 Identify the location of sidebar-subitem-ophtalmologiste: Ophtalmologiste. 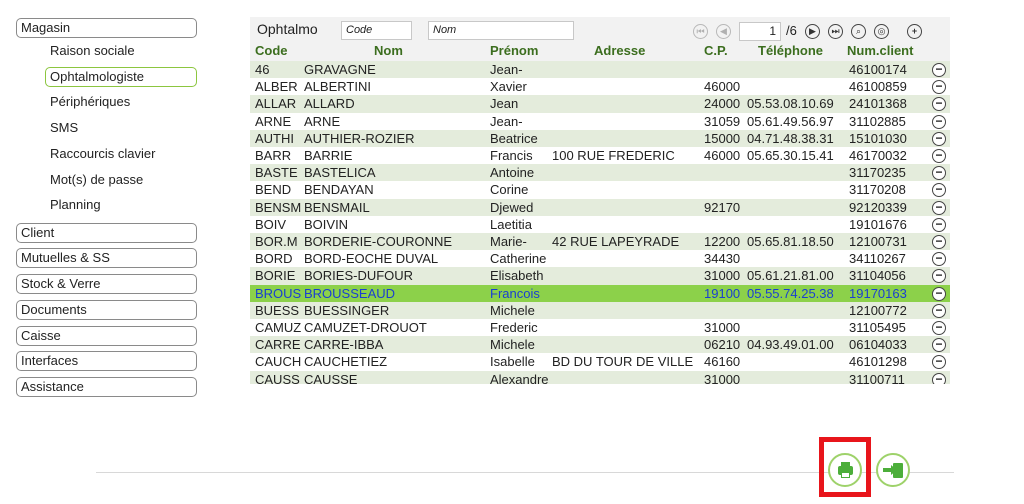
(121, 77).